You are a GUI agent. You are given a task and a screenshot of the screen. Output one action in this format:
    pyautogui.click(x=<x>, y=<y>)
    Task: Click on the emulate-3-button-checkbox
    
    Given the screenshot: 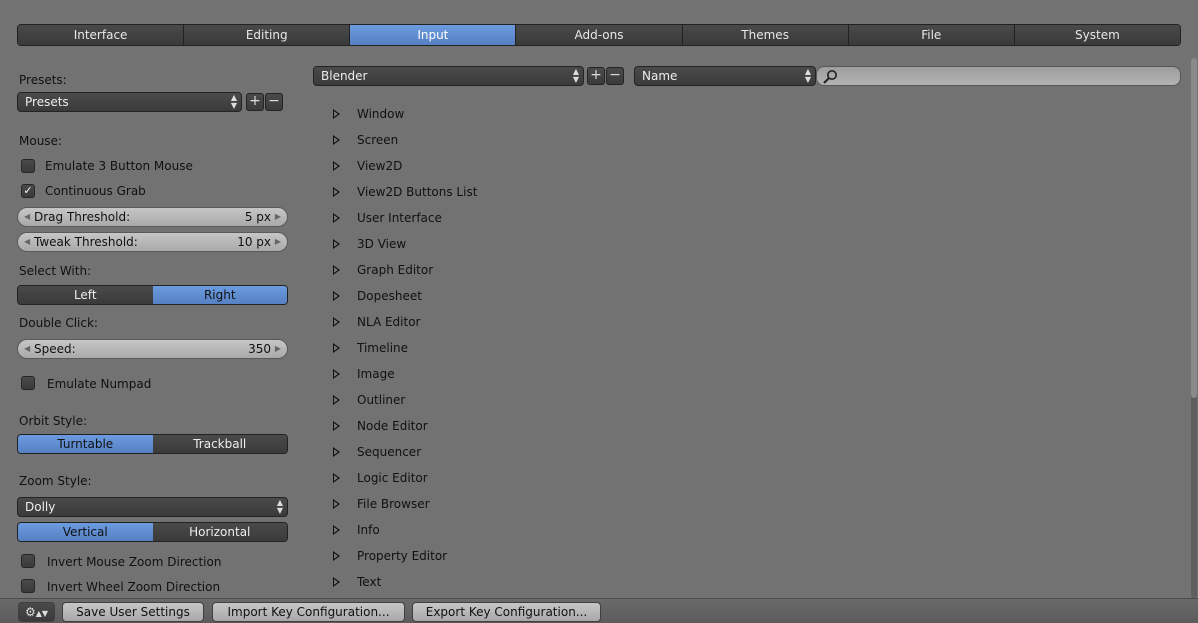 What is the action you would take?
    pyautogui.click(x=28, y=166)
    